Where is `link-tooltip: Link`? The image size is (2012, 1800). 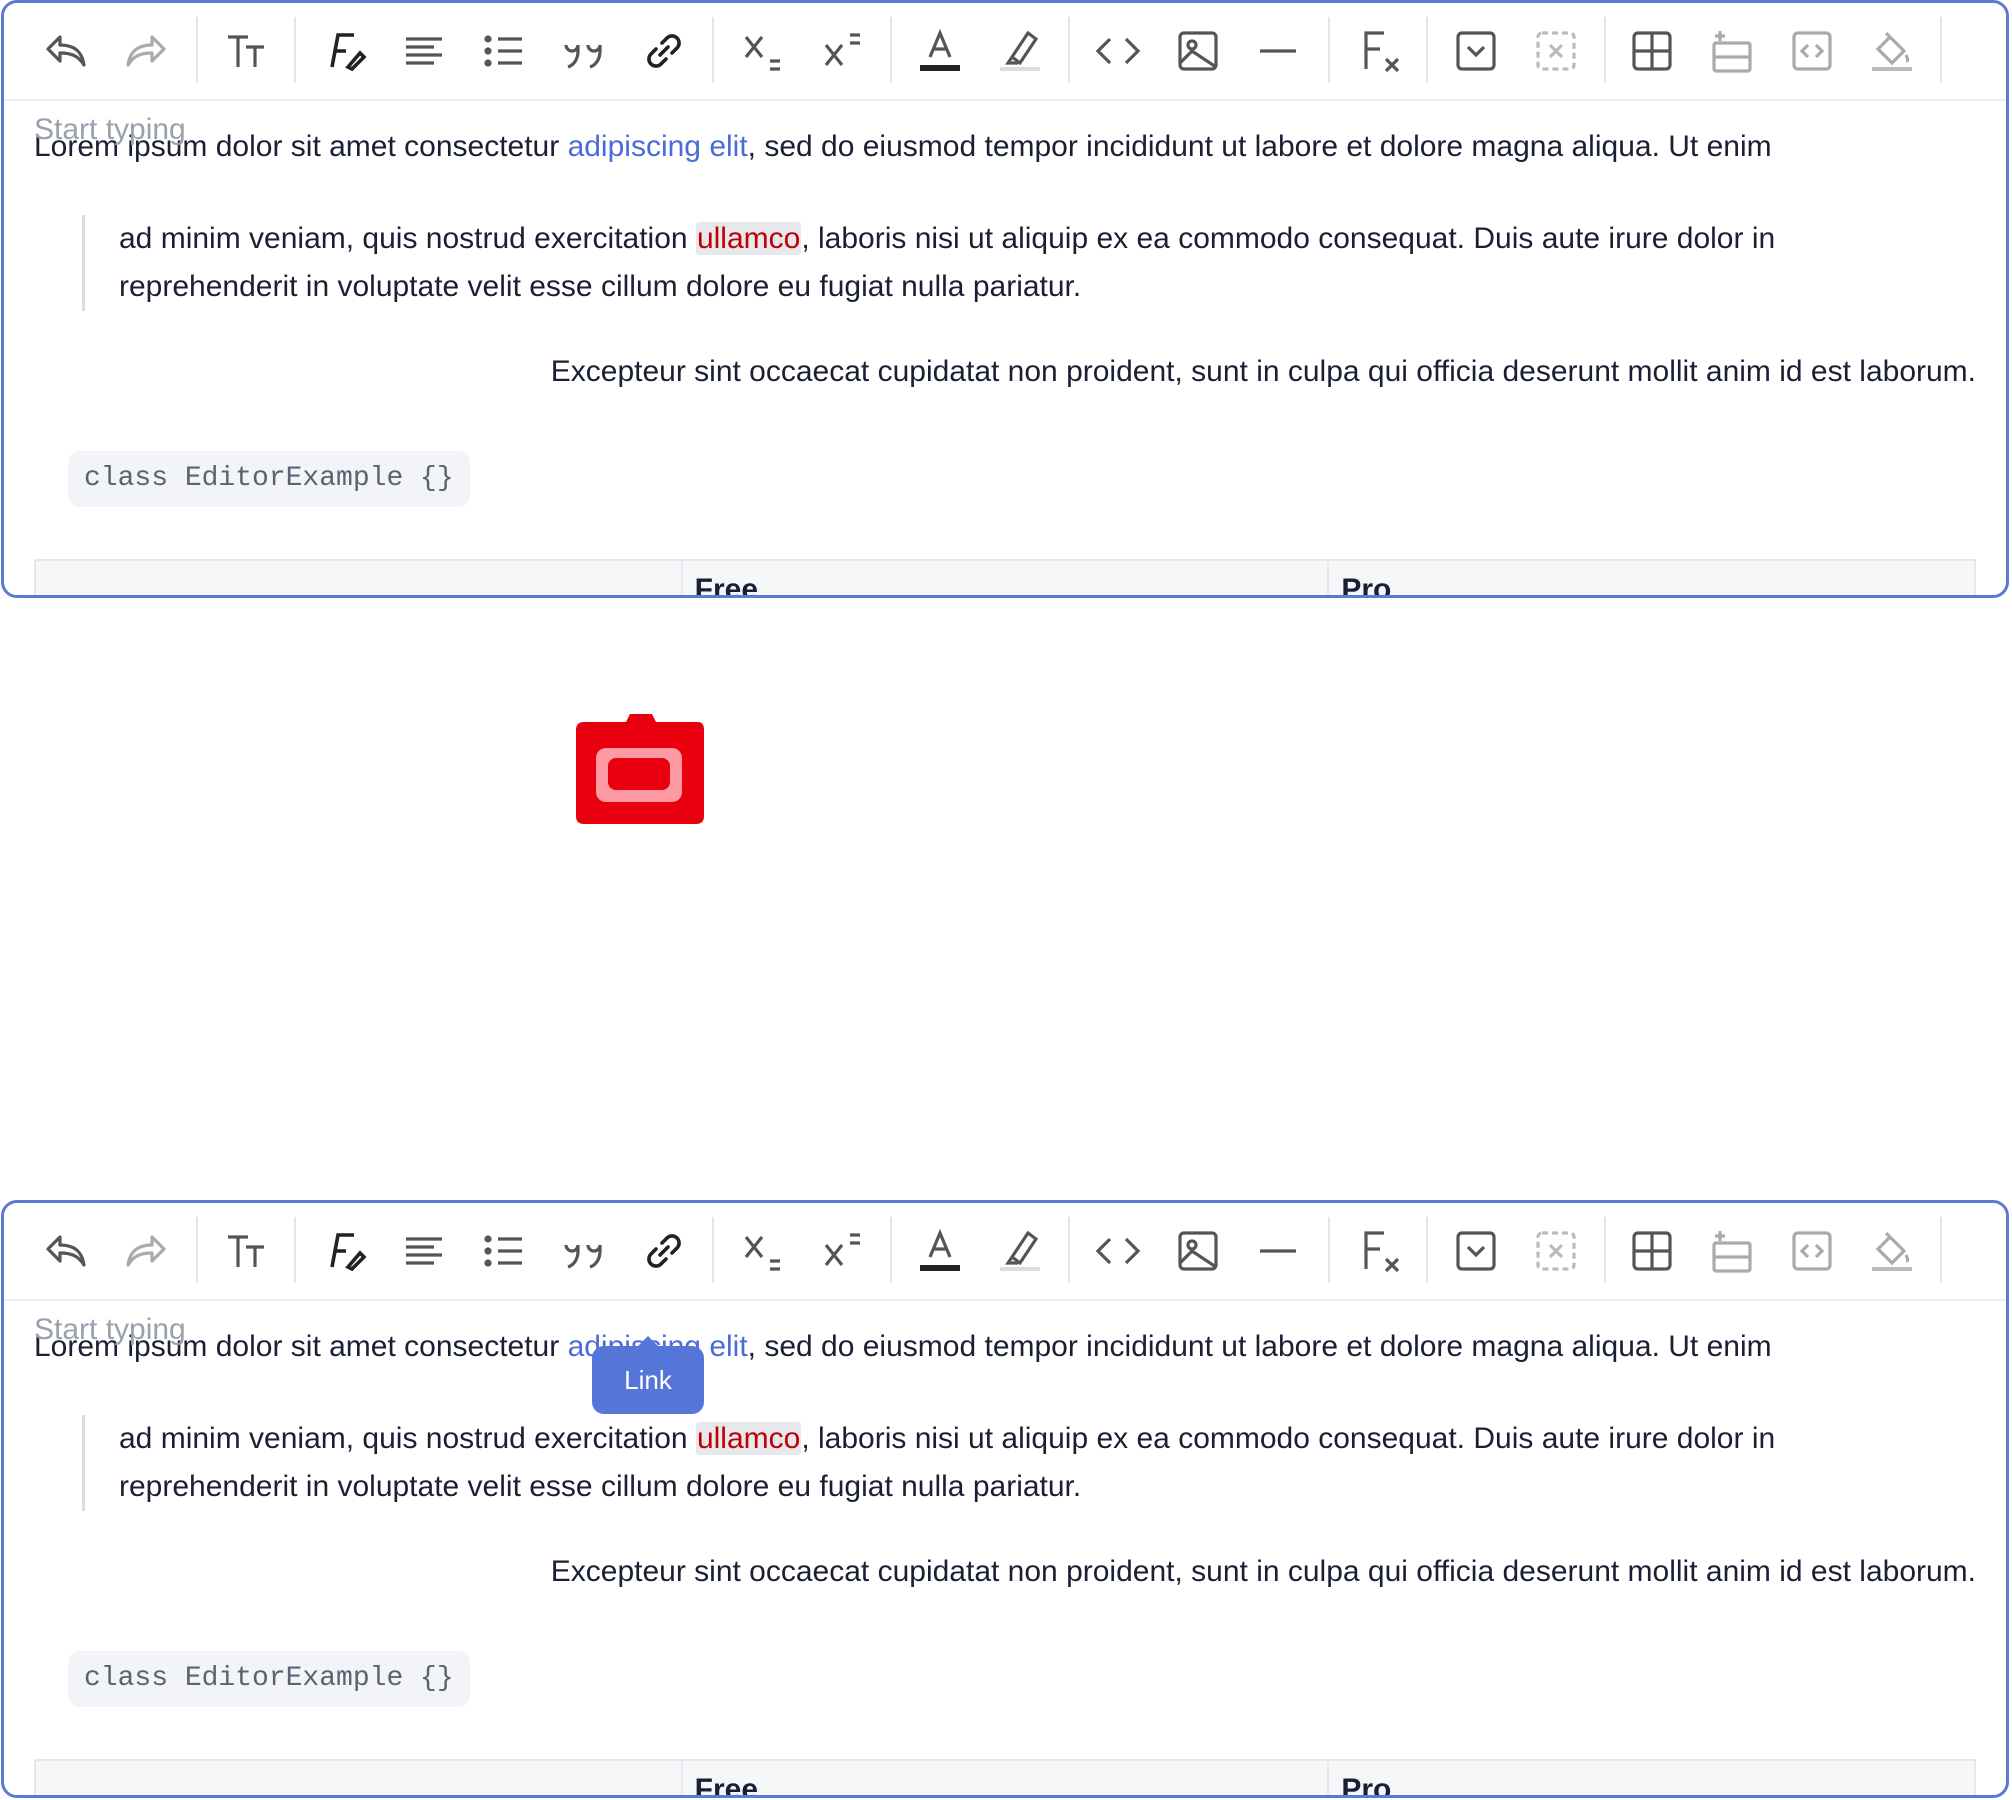
link-tooltip: Link is located at coordinates (648, 1375).